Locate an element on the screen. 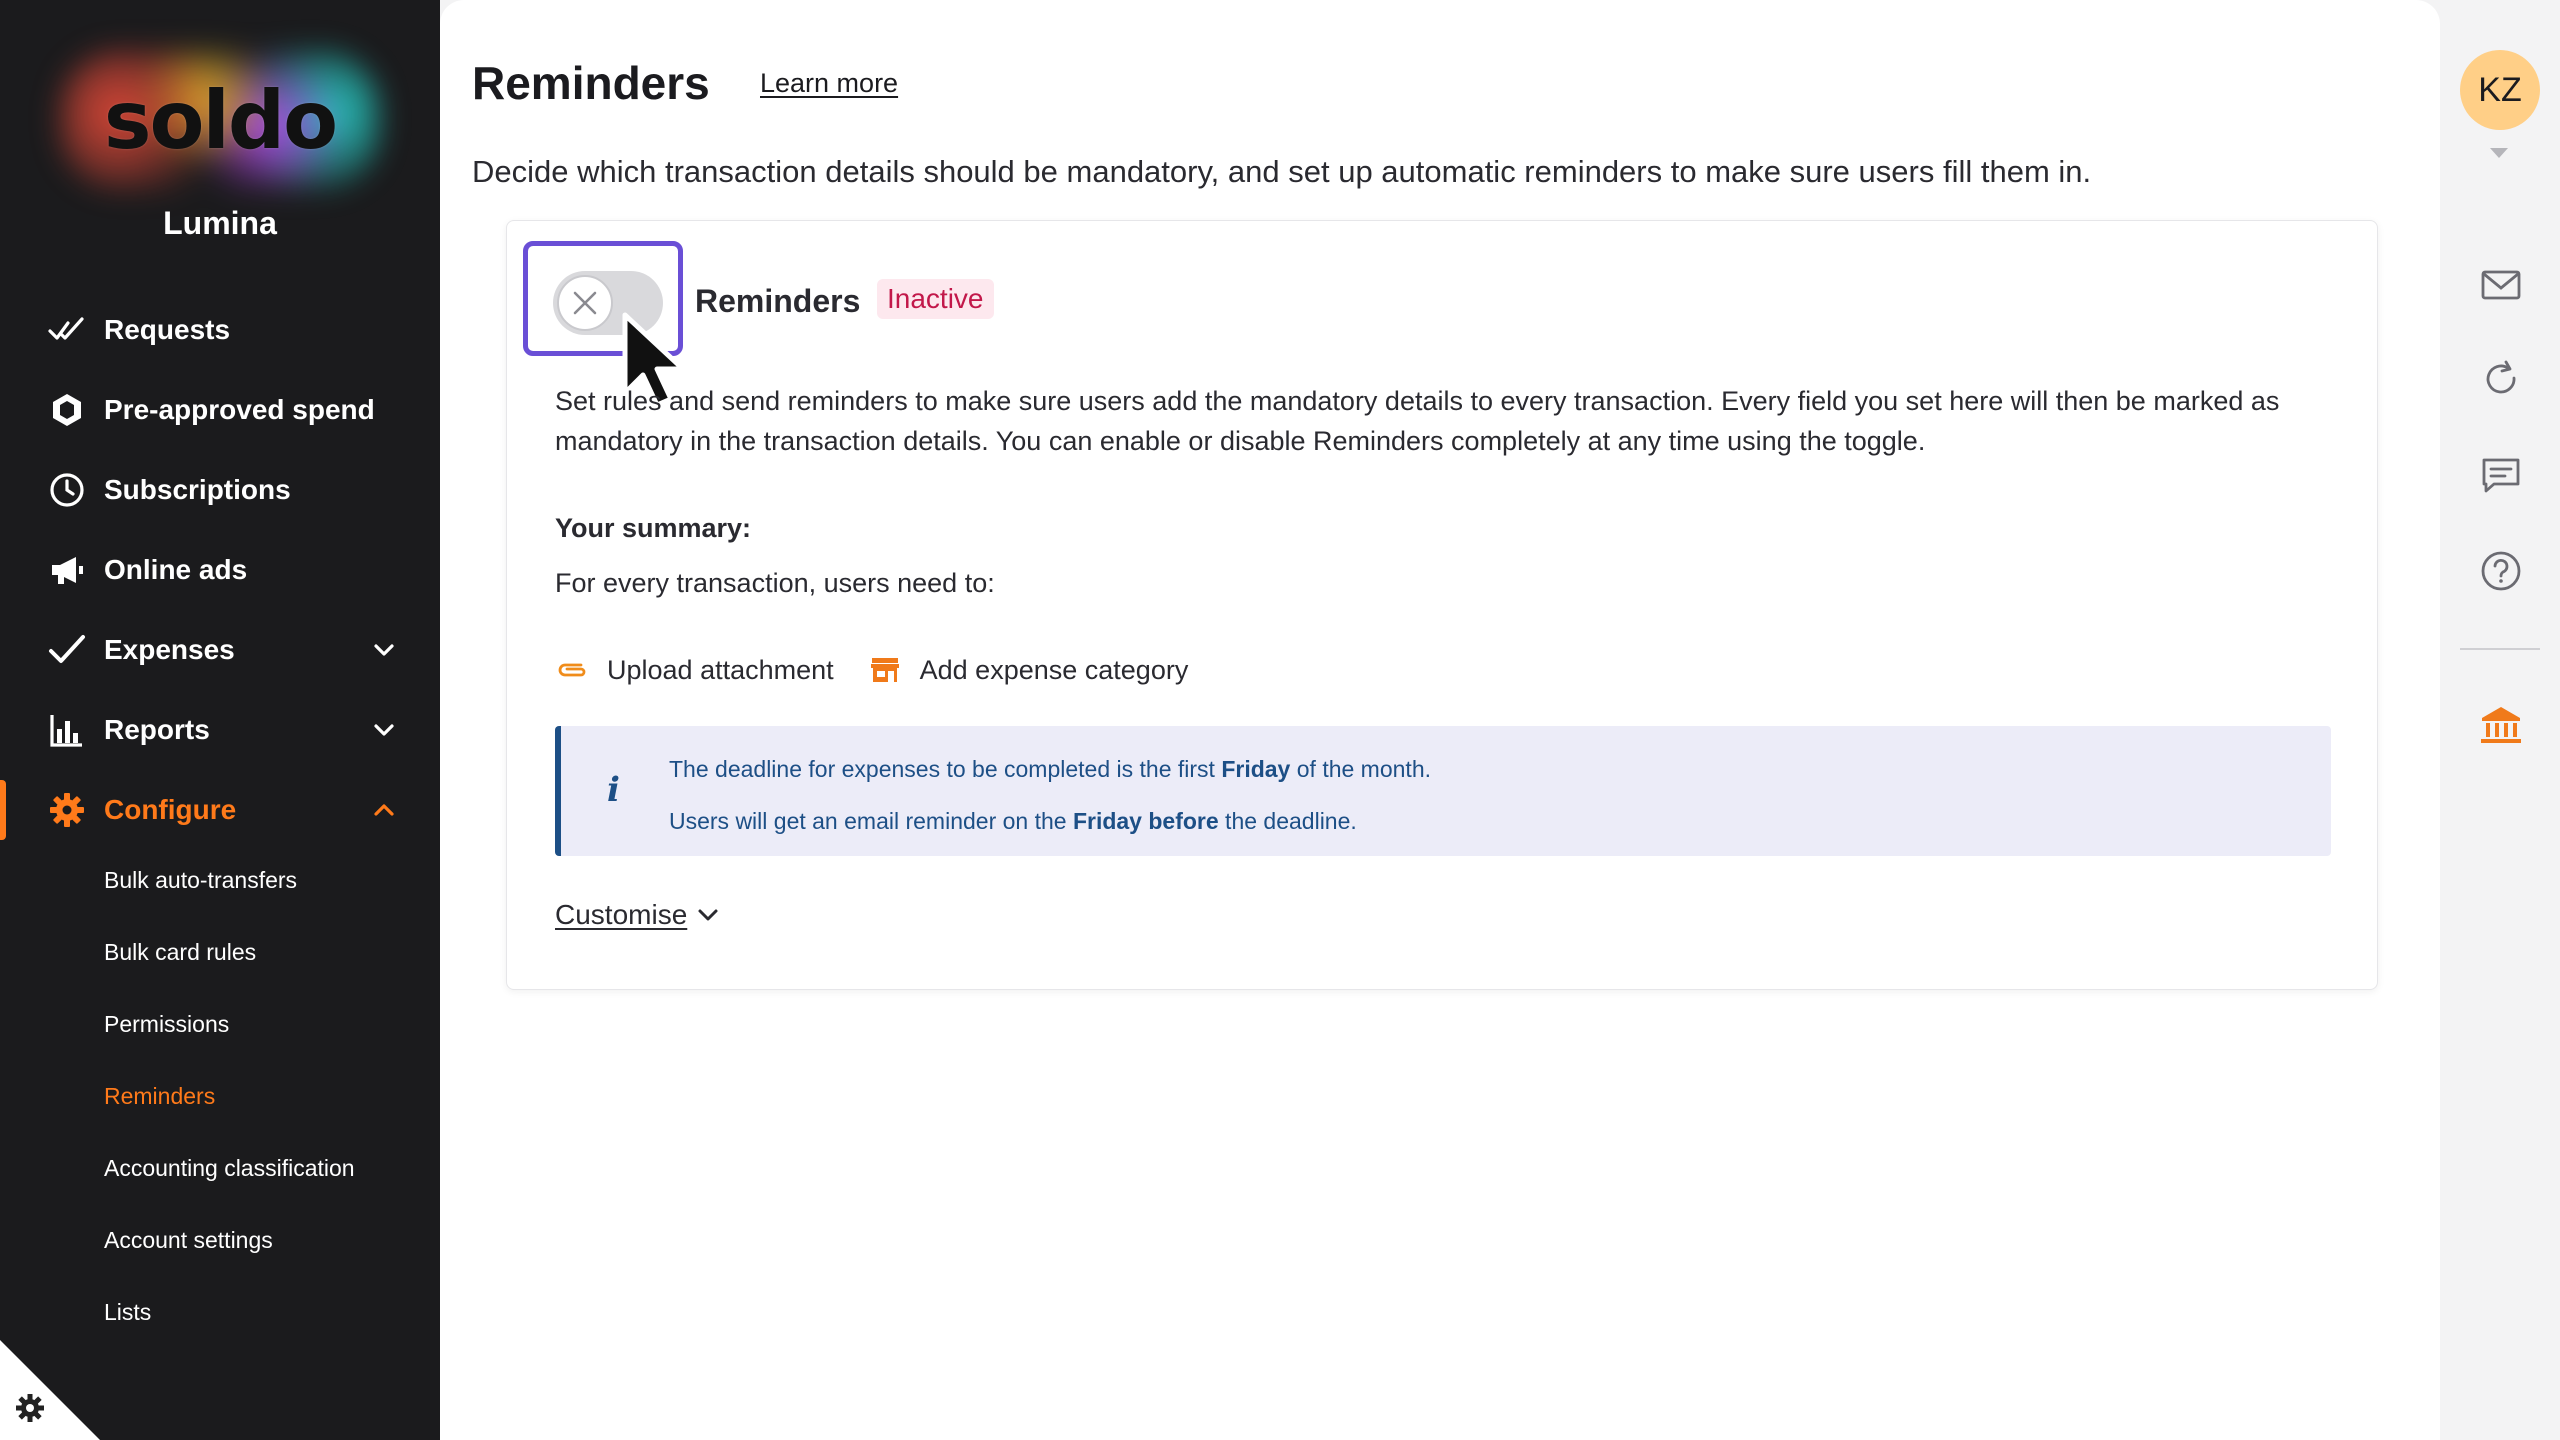  bar-chart-icon is located at coordinates (67, 730).